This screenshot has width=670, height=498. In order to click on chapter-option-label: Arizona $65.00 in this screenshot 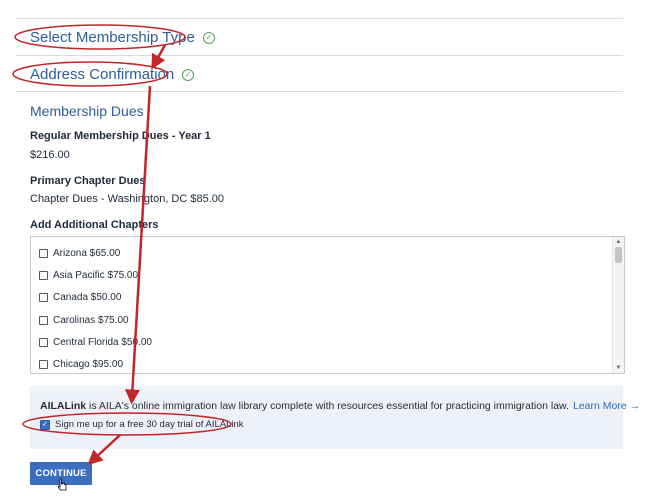, I will do `click(87, 253)`.